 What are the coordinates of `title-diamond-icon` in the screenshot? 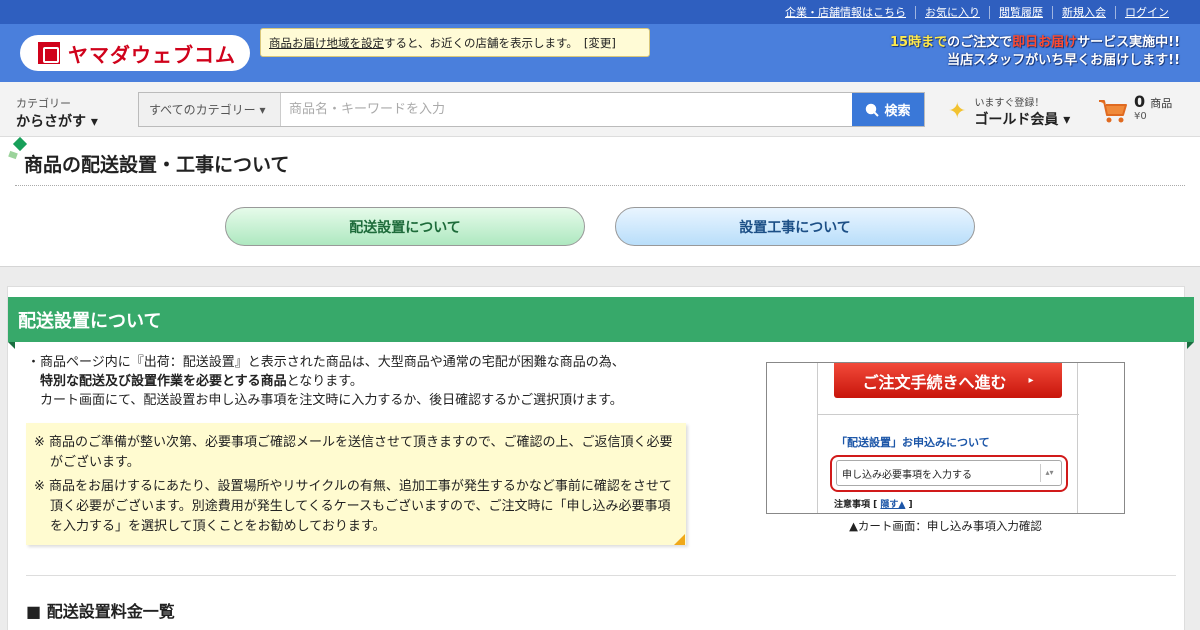 It's located at (20, 144).